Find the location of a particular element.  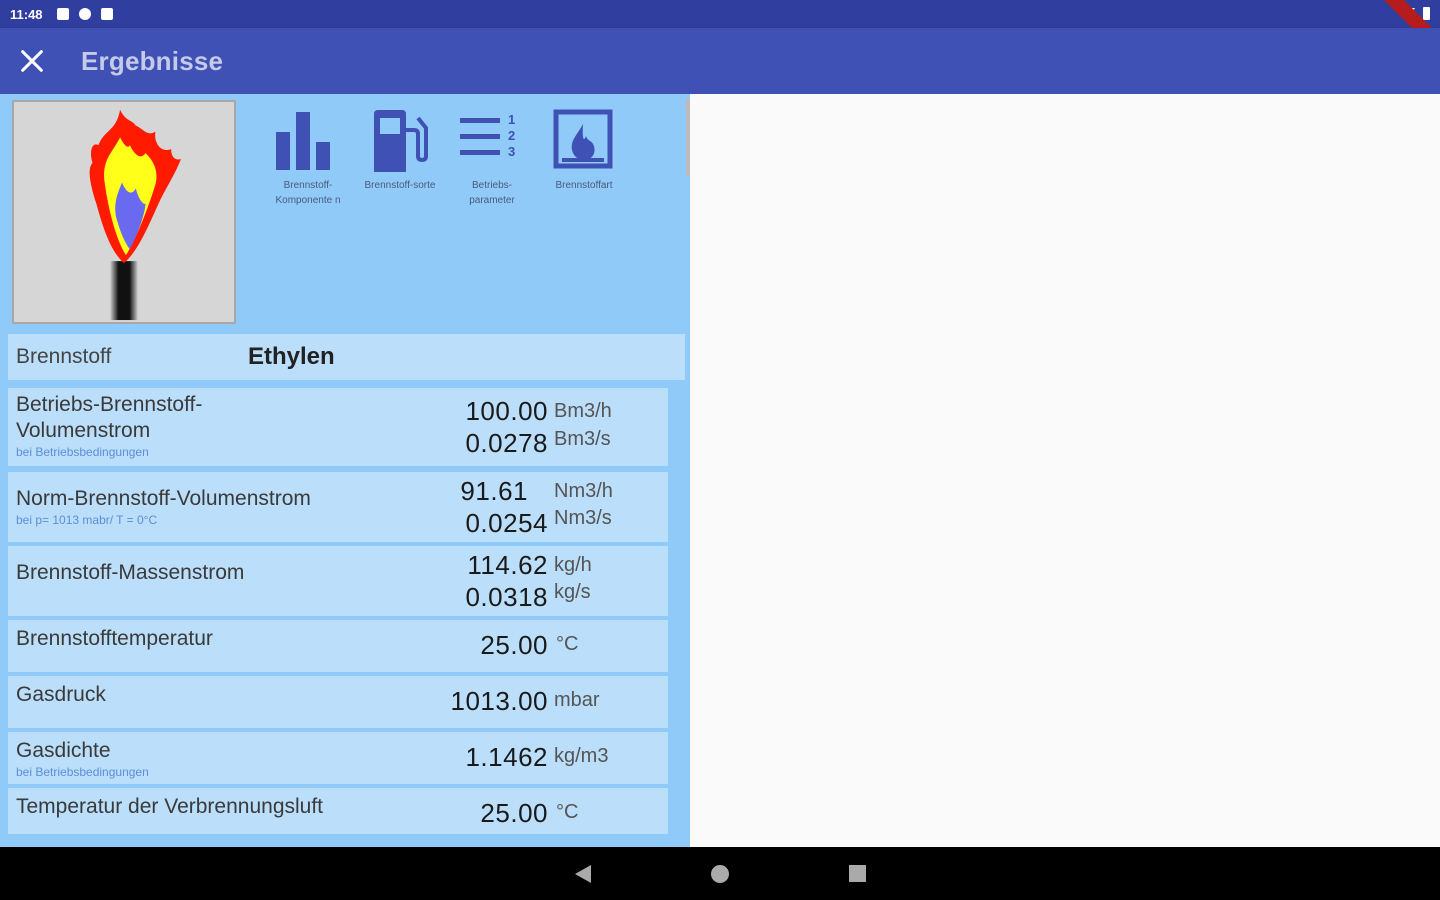

row-value-primary: 114.62 is located at coordinates (507, 565).